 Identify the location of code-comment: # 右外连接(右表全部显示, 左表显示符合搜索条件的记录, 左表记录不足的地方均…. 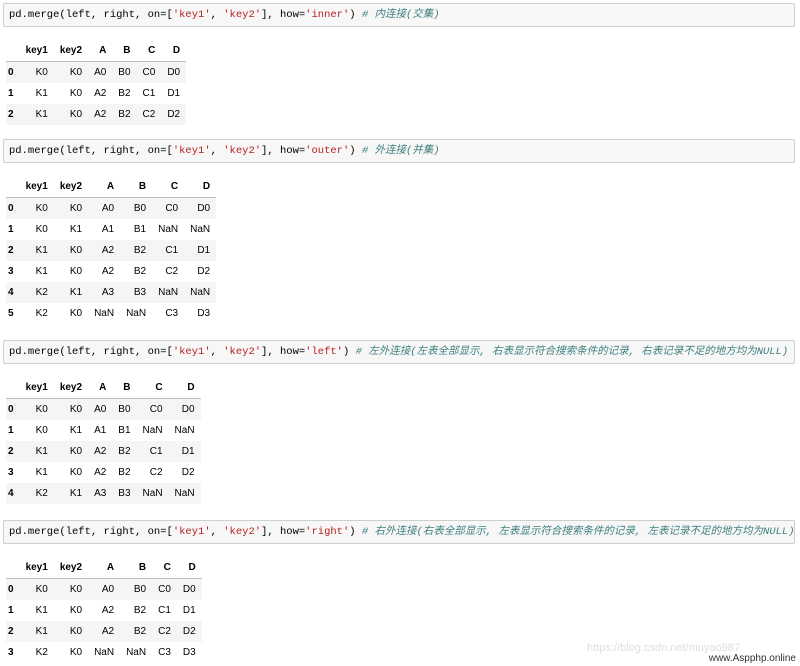
(575, 532).